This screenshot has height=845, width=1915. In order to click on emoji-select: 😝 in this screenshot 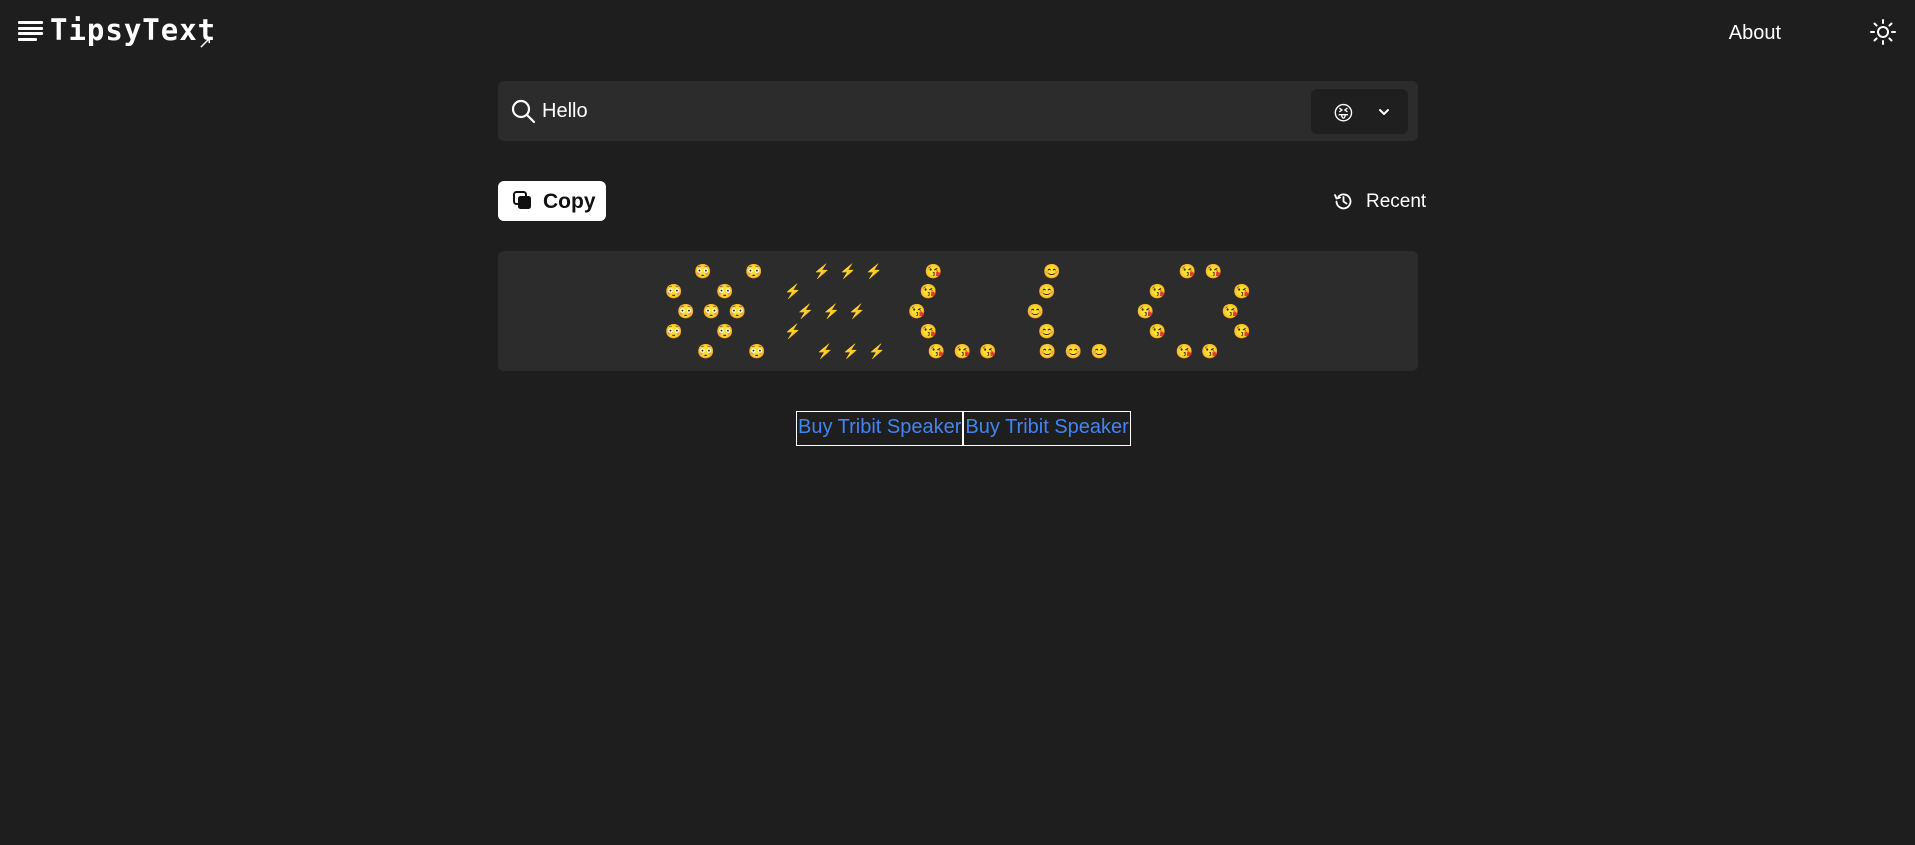, I will do `click(1359, 111)`.